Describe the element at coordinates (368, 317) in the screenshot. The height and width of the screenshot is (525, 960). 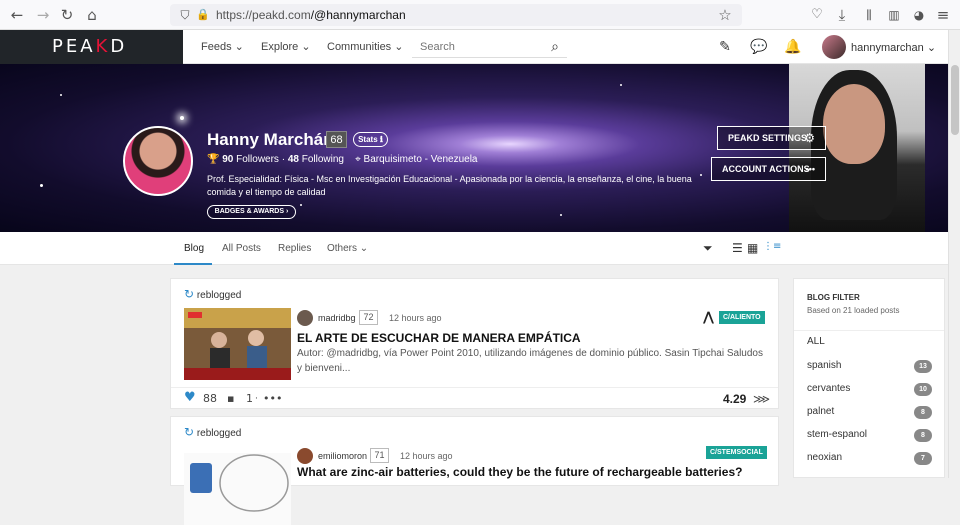
I see `author-reputation: 72` at that location.